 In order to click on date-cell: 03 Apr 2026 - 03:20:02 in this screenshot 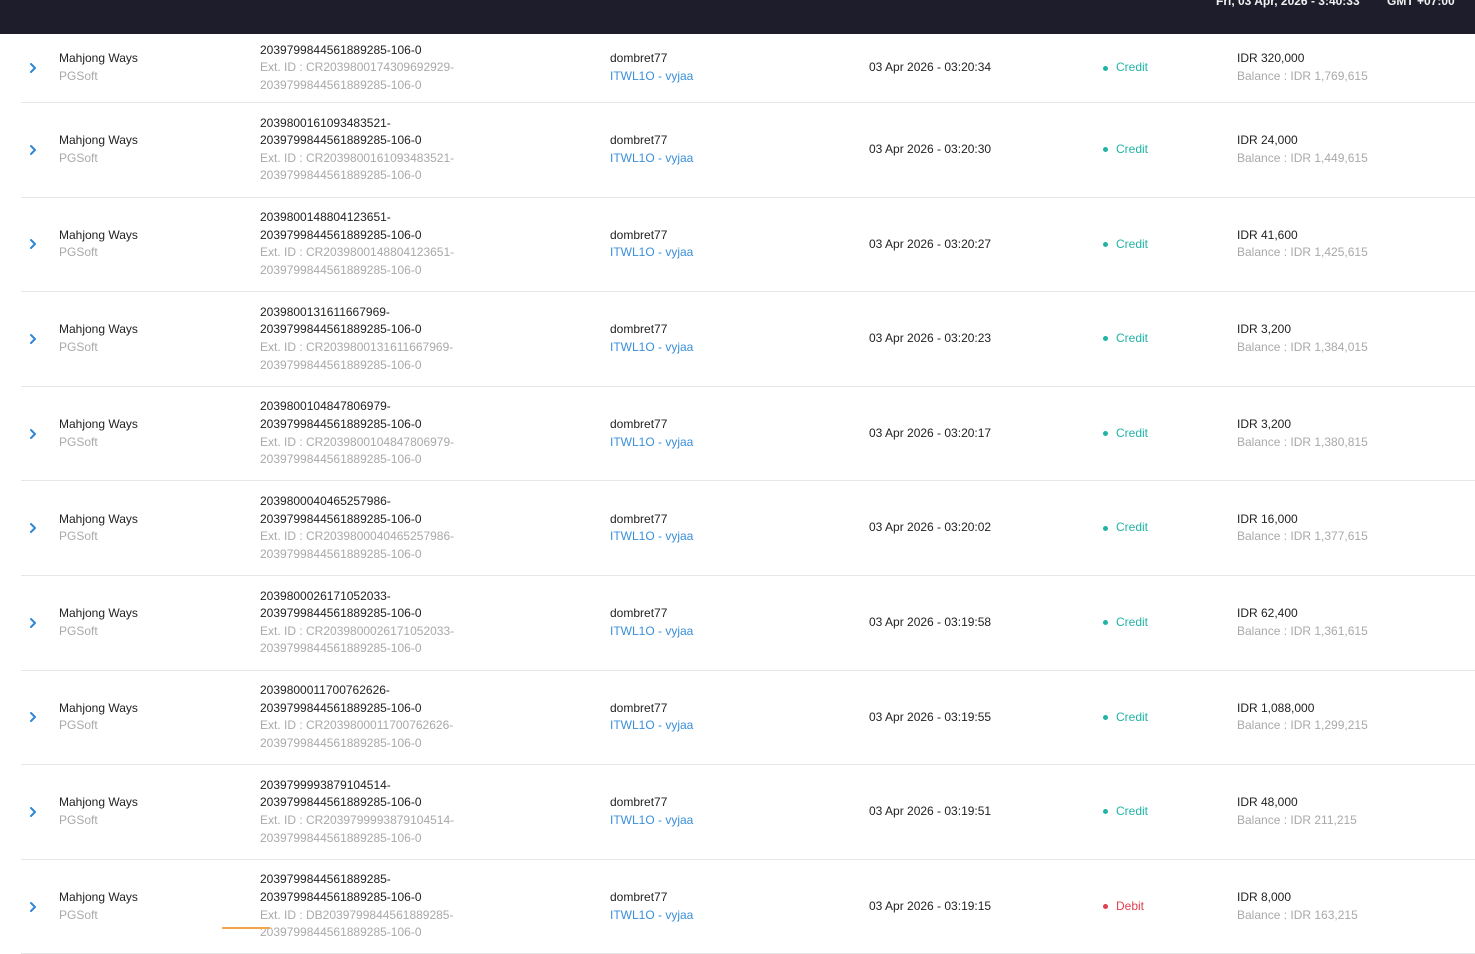, I will do `click(979, 528)`.